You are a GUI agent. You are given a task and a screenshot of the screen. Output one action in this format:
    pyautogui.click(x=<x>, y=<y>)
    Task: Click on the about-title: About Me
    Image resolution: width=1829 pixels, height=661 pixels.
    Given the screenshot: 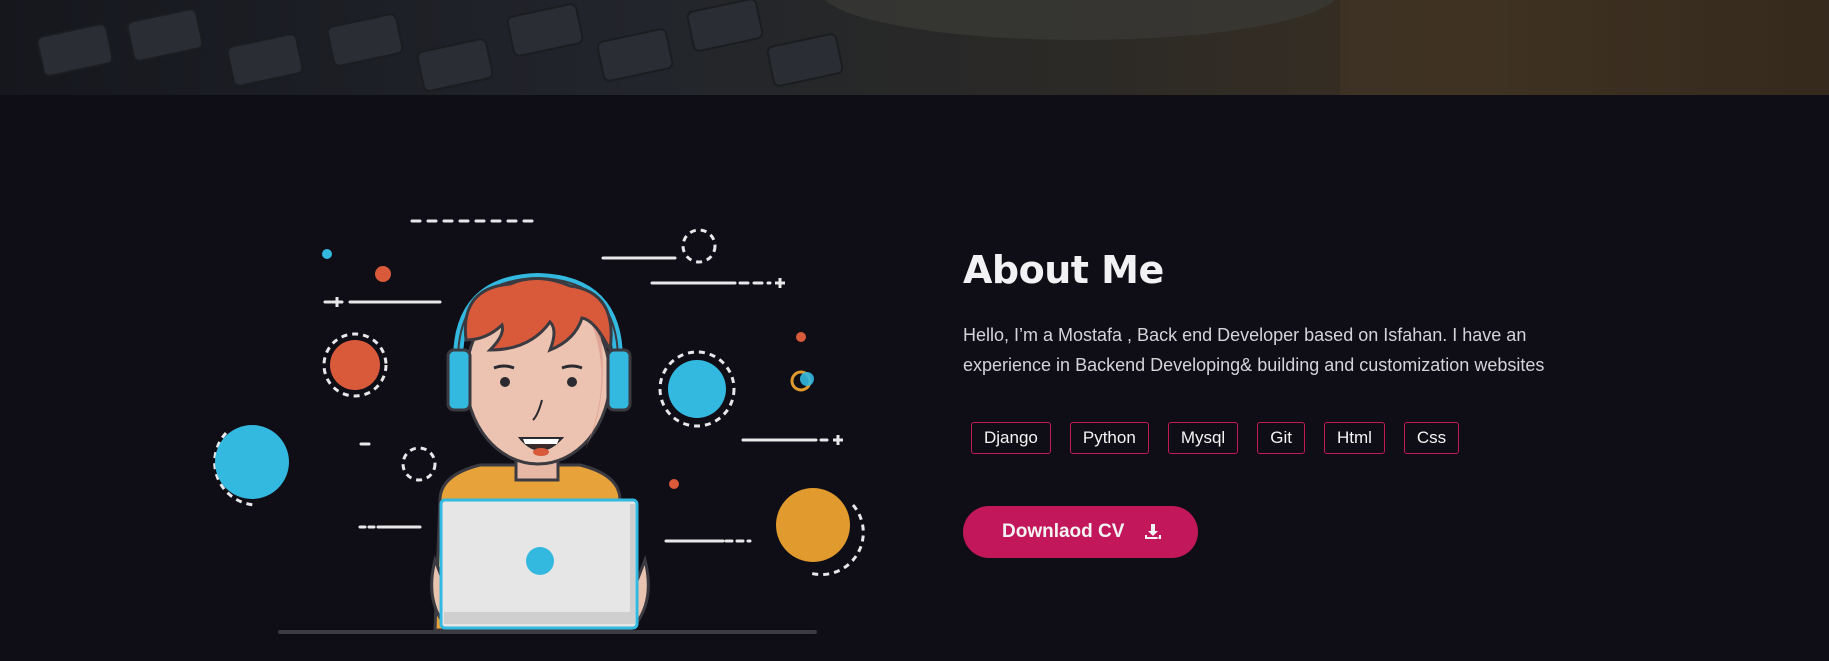 What is the action you would take?
    pyautogui.click(x=1063, y=270)
    